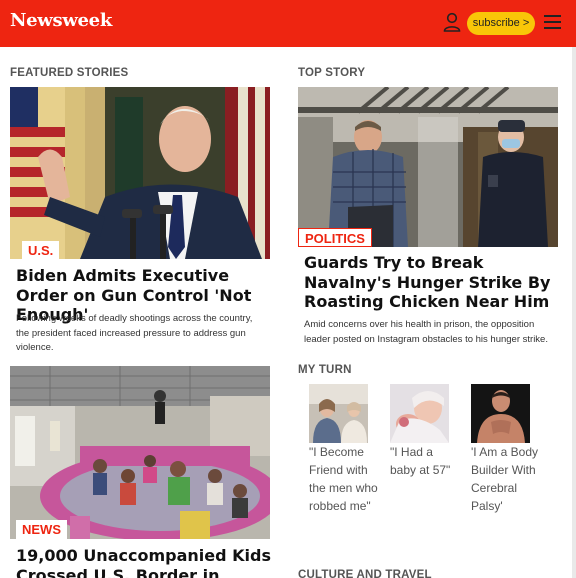  I want to click on category-tag: U.S., so click(41, 250).